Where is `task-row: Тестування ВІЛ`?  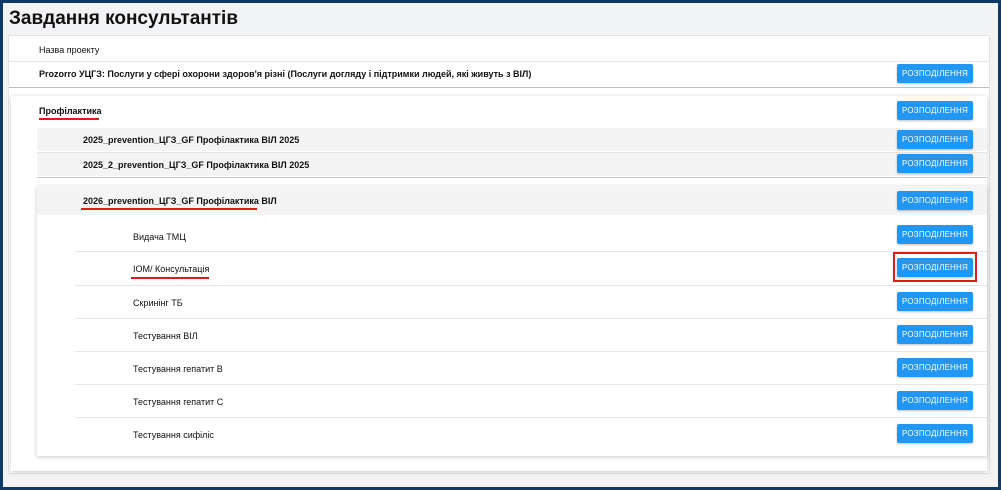
task-row: Тестування ВІЛ is located at coordinates (531, 335).